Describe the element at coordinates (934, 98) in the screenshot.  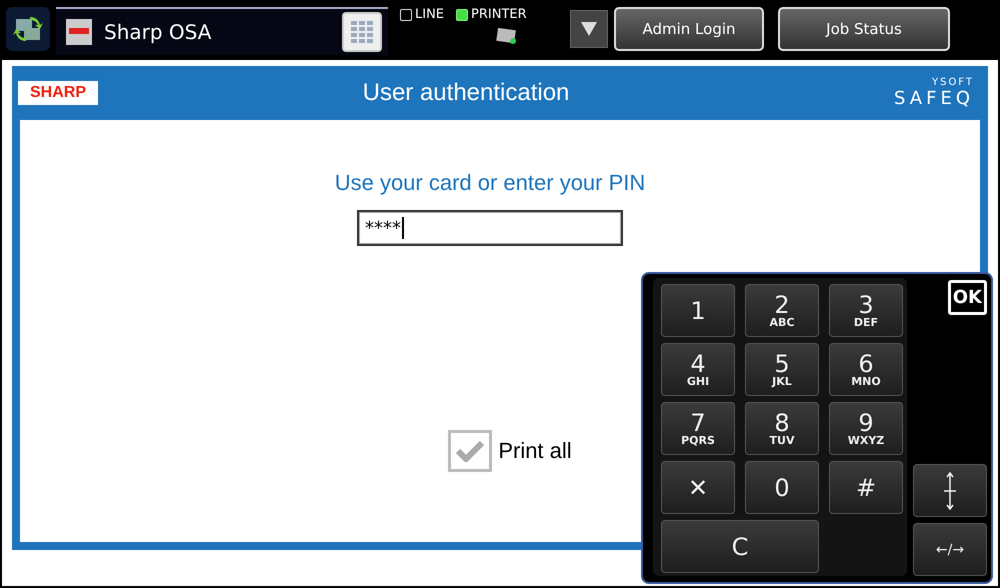
I see `vendor-logo: SAFEQ` at that location.